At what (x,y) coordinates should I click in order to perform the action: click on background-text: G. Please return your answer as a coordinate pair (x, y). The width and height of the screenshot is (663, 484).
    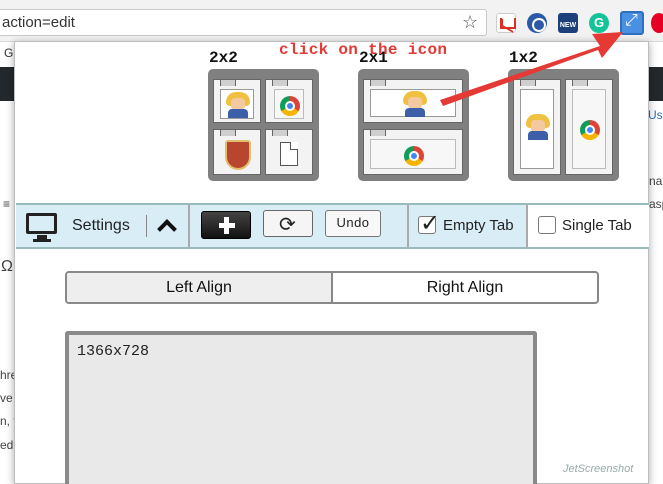
    Looking at the image, I should click on (9, 53).